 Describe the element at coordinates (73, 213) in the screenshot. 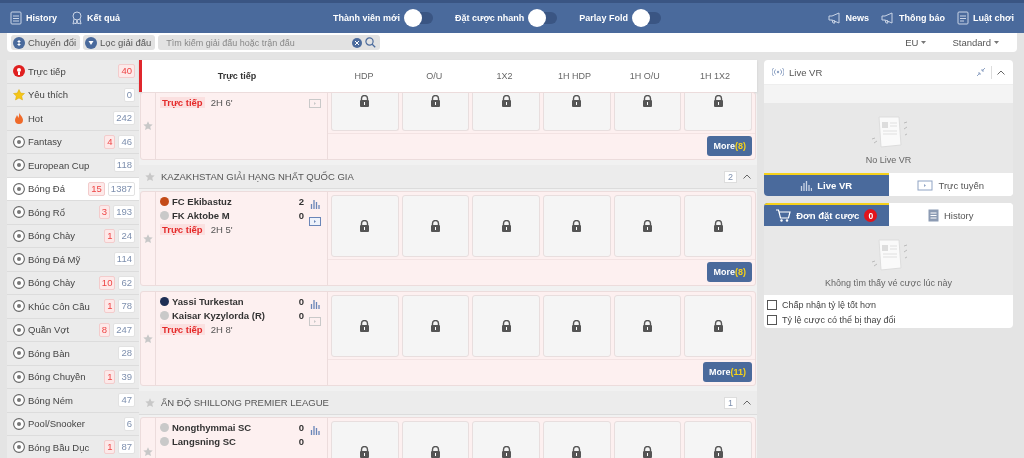

I see `sidebar-item: Bóng Rổ 3 193` at that location.